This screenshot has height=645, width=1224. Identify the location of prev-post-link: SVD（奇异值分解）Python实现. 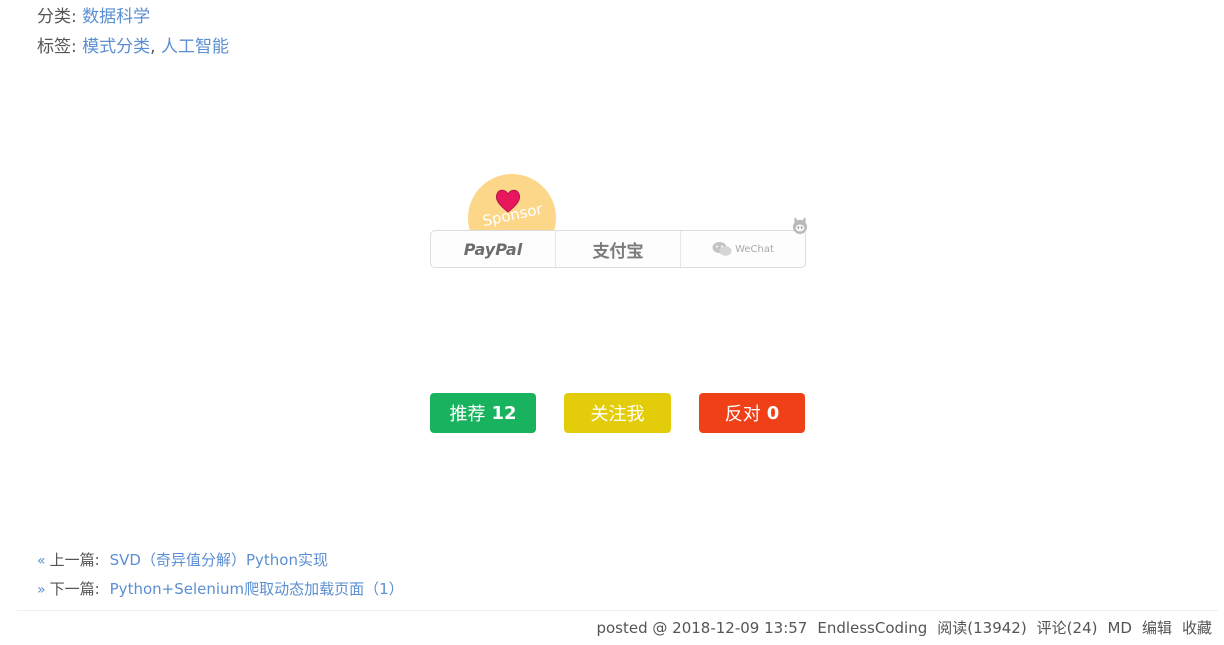
(219, 560).